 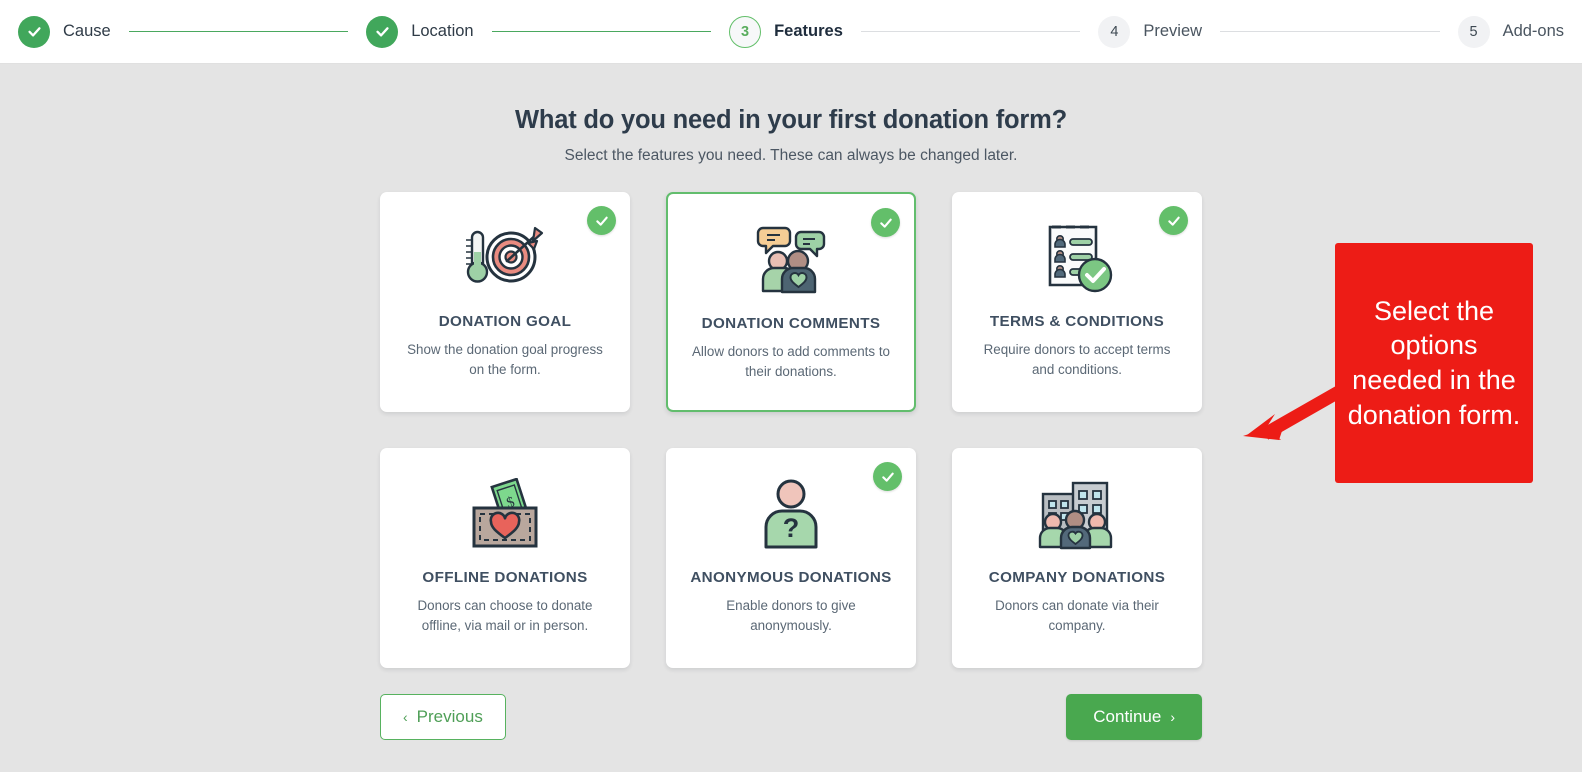 What do you see at coordinates (87, 31) in the screenshot?
I see `stepper-label: Cause` at bounding box center [87, 31].